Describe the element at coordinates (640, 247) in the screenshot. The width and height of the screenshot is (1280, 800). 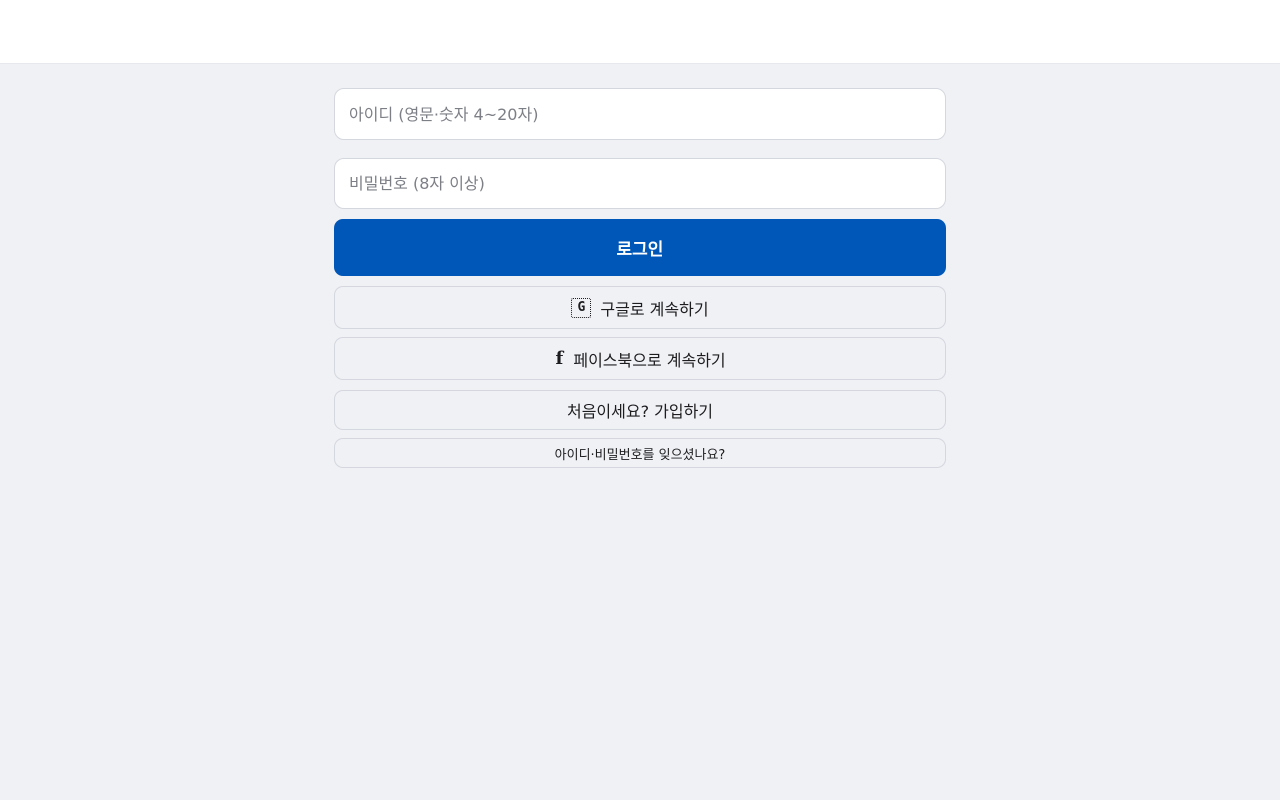
I see `login-button: 로그인` at that location.